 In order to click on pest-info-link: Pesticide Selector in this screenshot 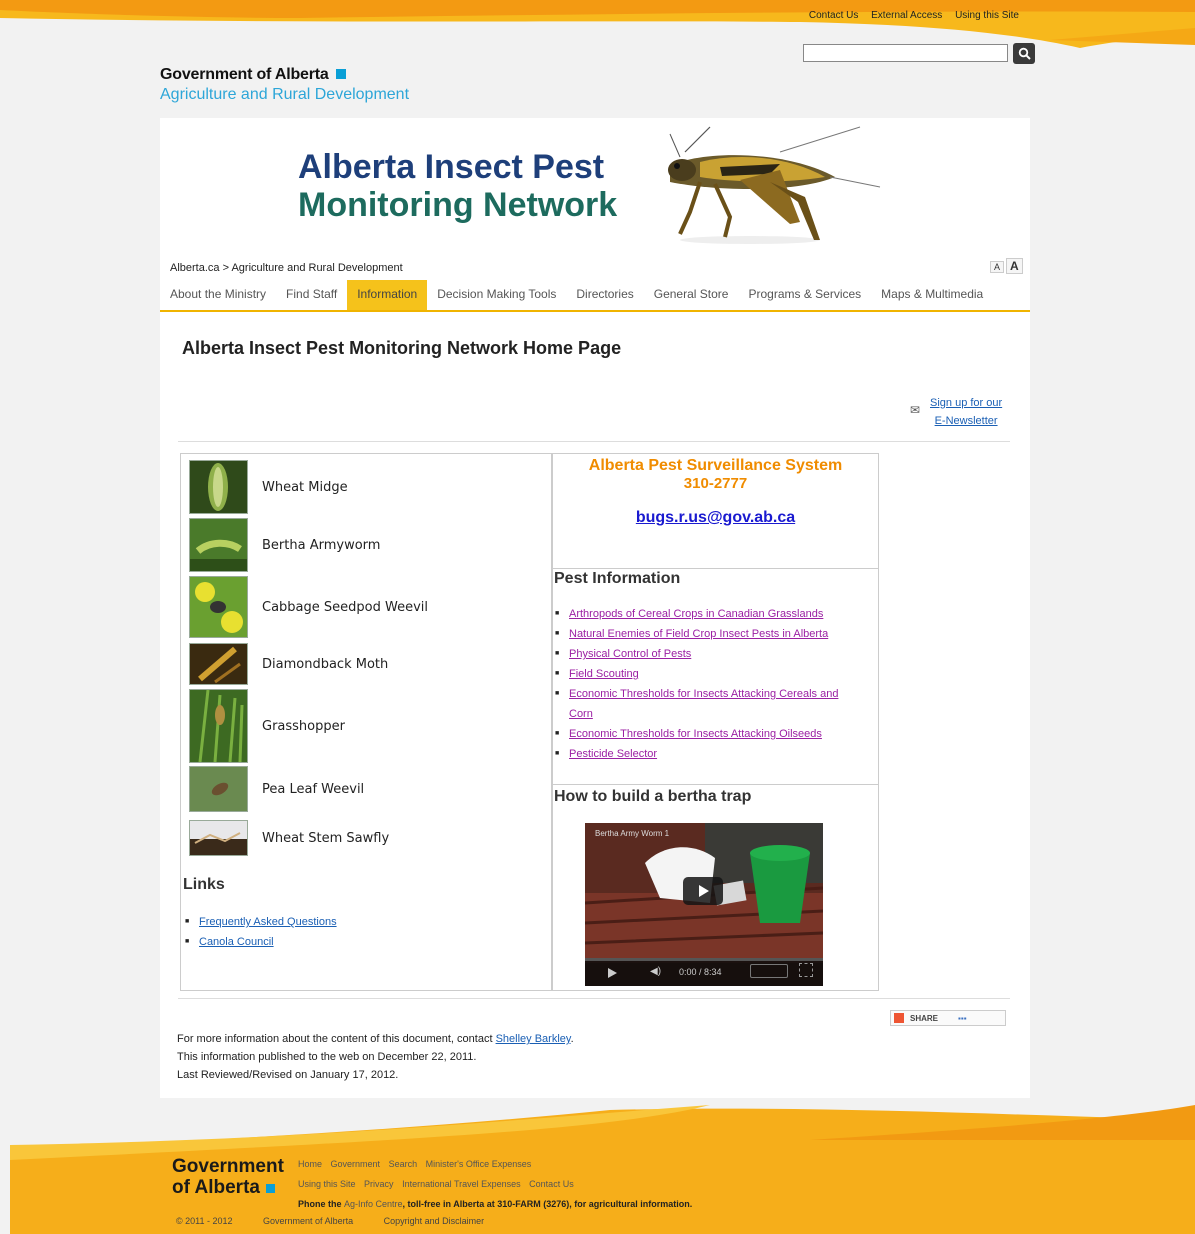, I will do `click(613, 754)`.